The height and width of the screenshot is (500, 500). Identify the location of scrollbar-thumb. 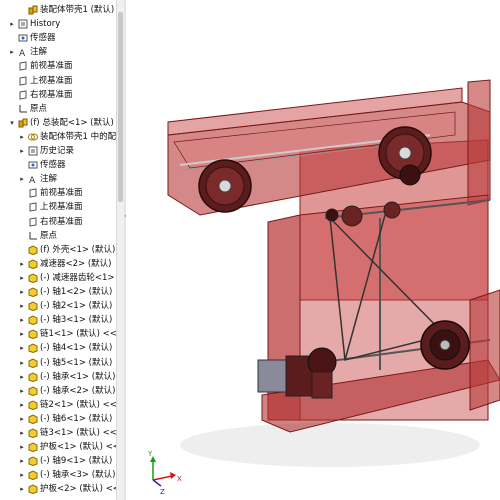
(120, 107).